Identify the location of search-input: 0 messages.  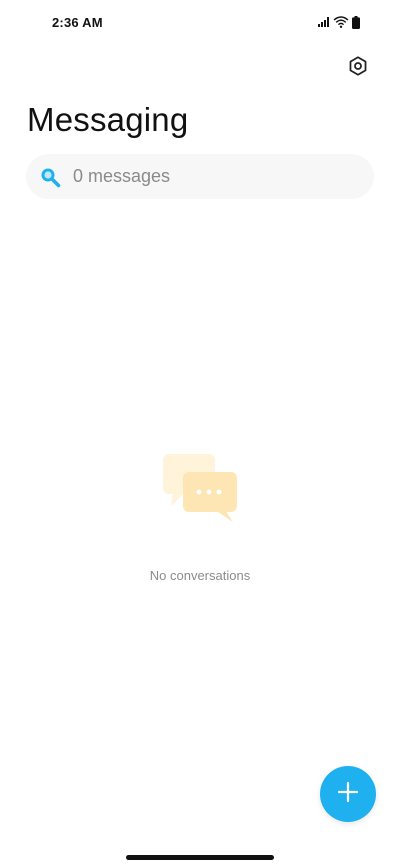
(121, 176).